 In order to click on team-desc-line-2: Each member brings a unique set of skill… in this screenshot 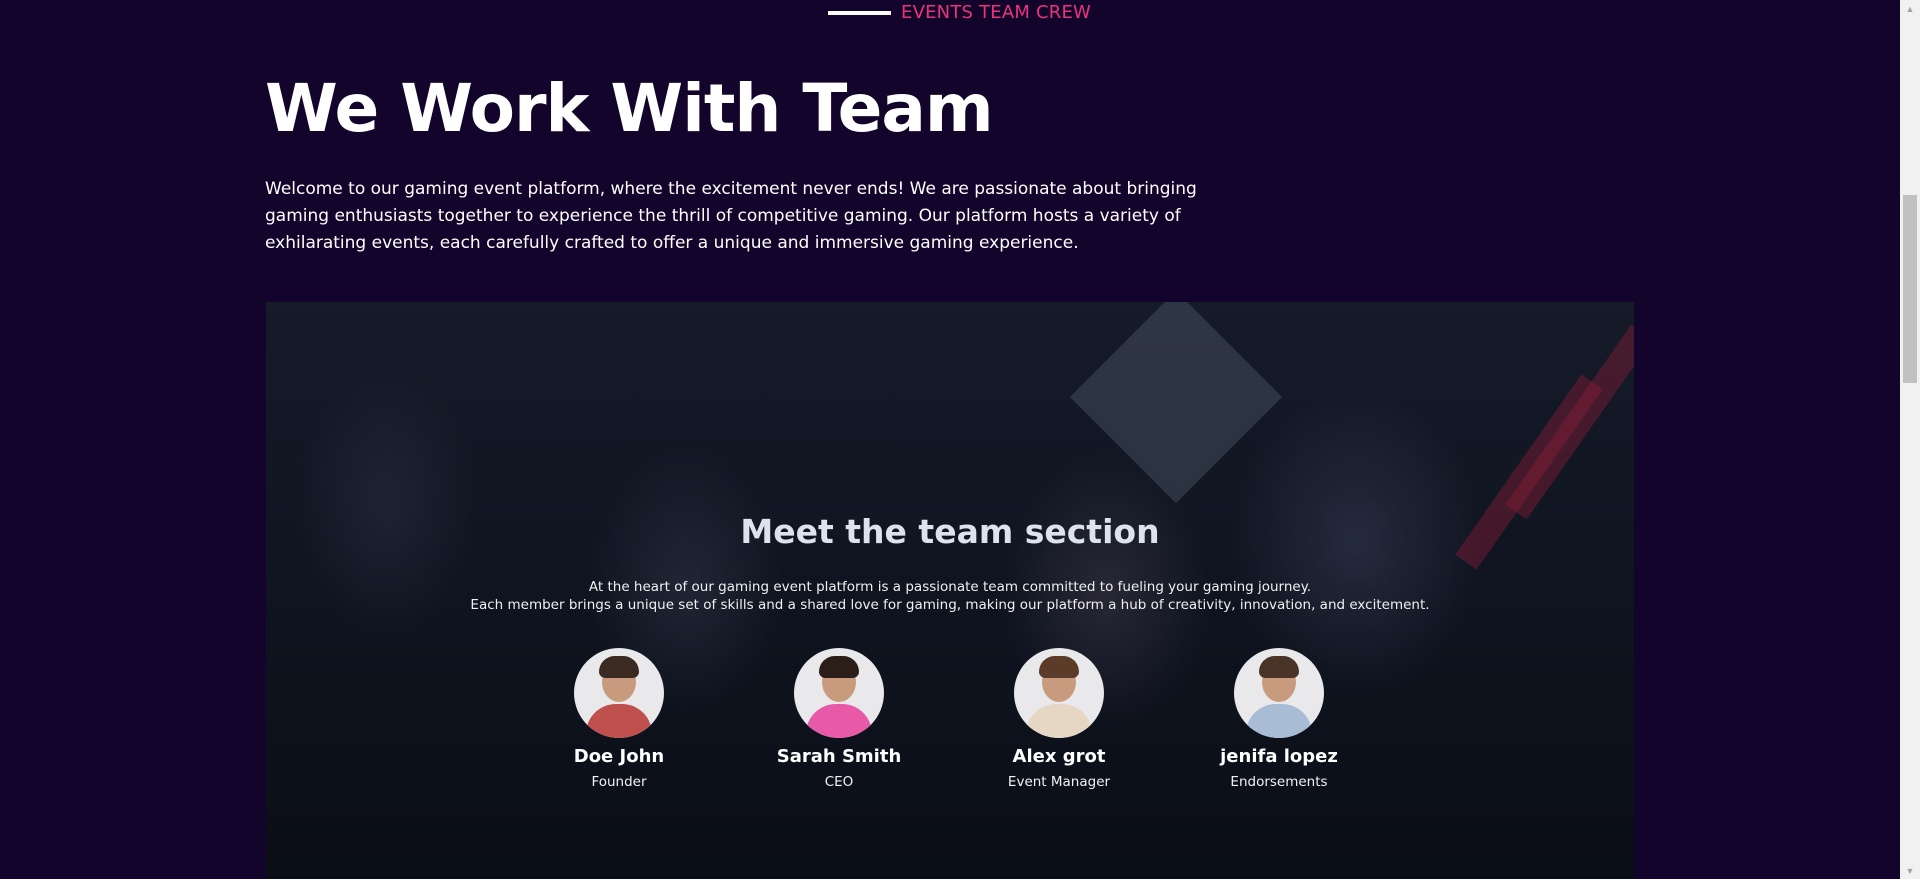, I will do `click(950, 605)`.